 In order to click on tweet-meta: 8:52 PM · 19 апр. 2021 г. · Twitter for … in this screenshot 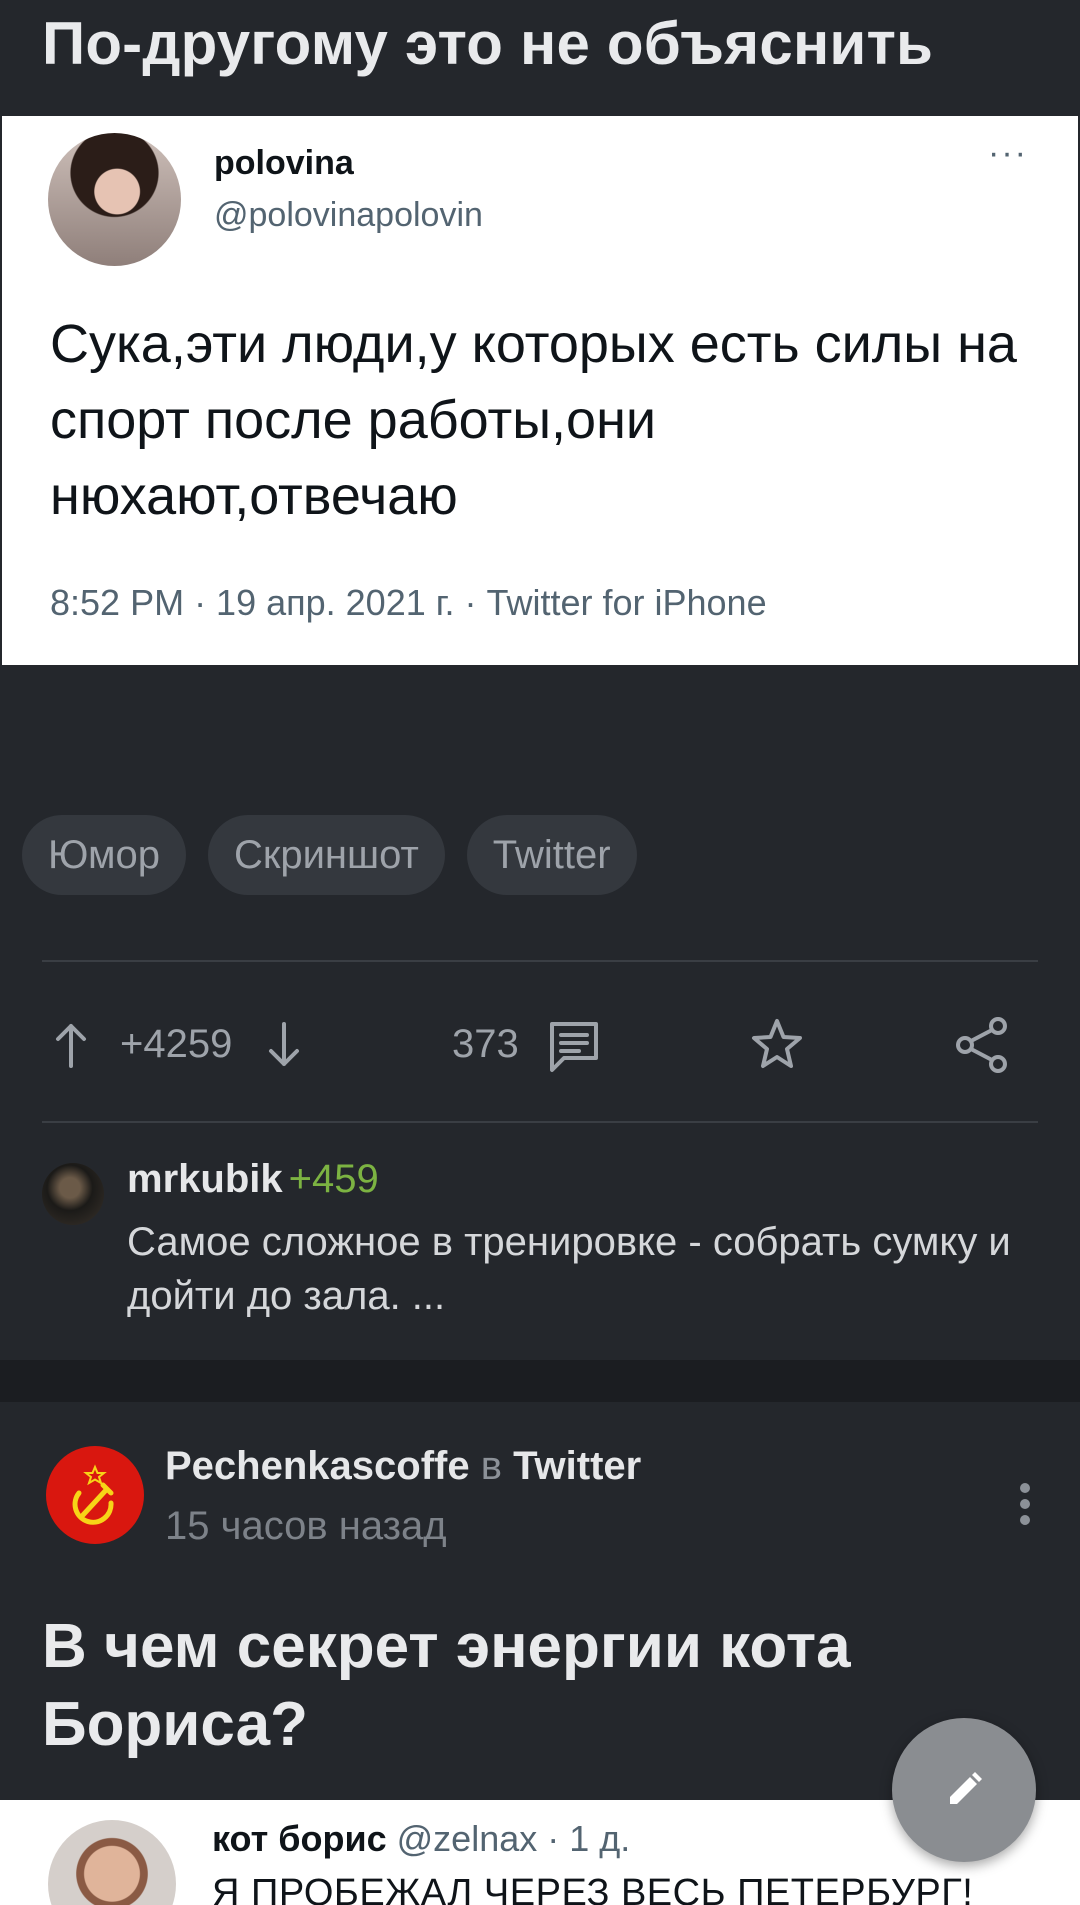, I will do `click(408, 602)`.